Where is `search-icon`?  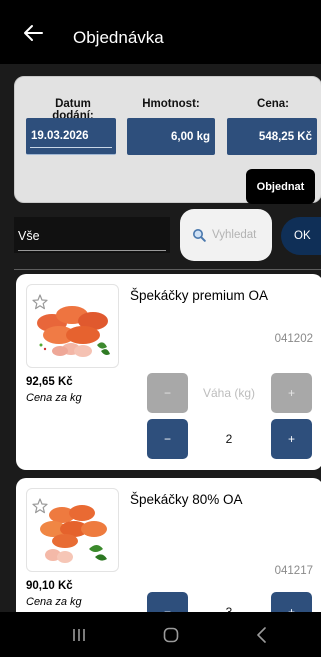
search-icon is located at coordinates (199, 235).